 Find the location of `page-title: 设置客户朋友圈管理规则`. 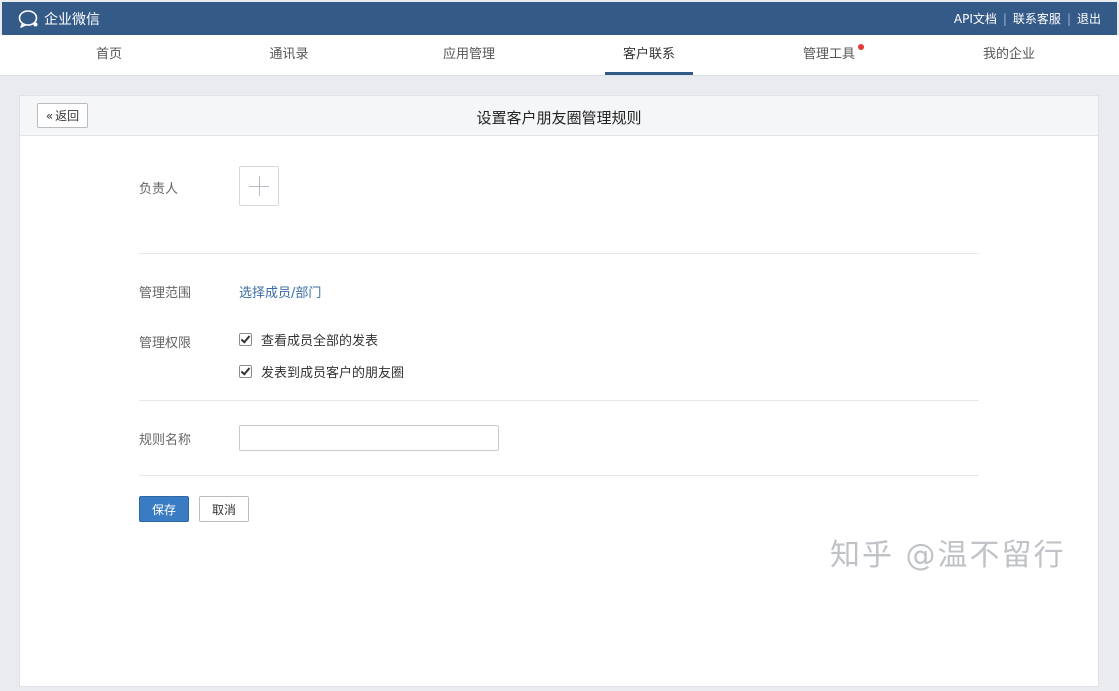

page-title: 设置客户朋友圈管理规则 is located at coordinates (559, 118).